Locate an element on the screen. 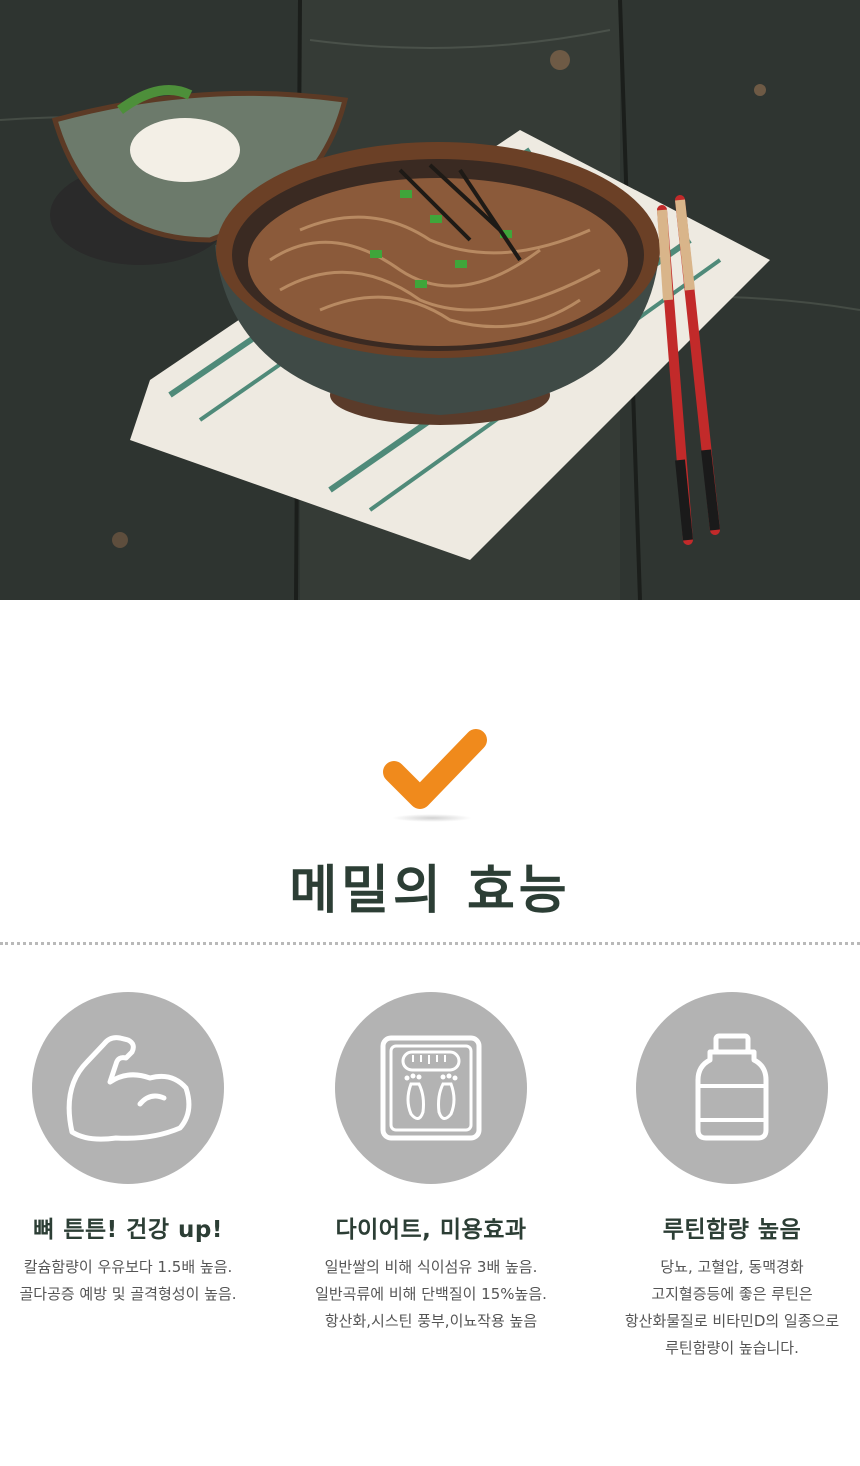 Image resolution: width=860 pixels, height=1466 pixels. benefit-text-line: 칼슘함량이 우유보다 1.5배 높음. is located at coordinates (128, 1267).